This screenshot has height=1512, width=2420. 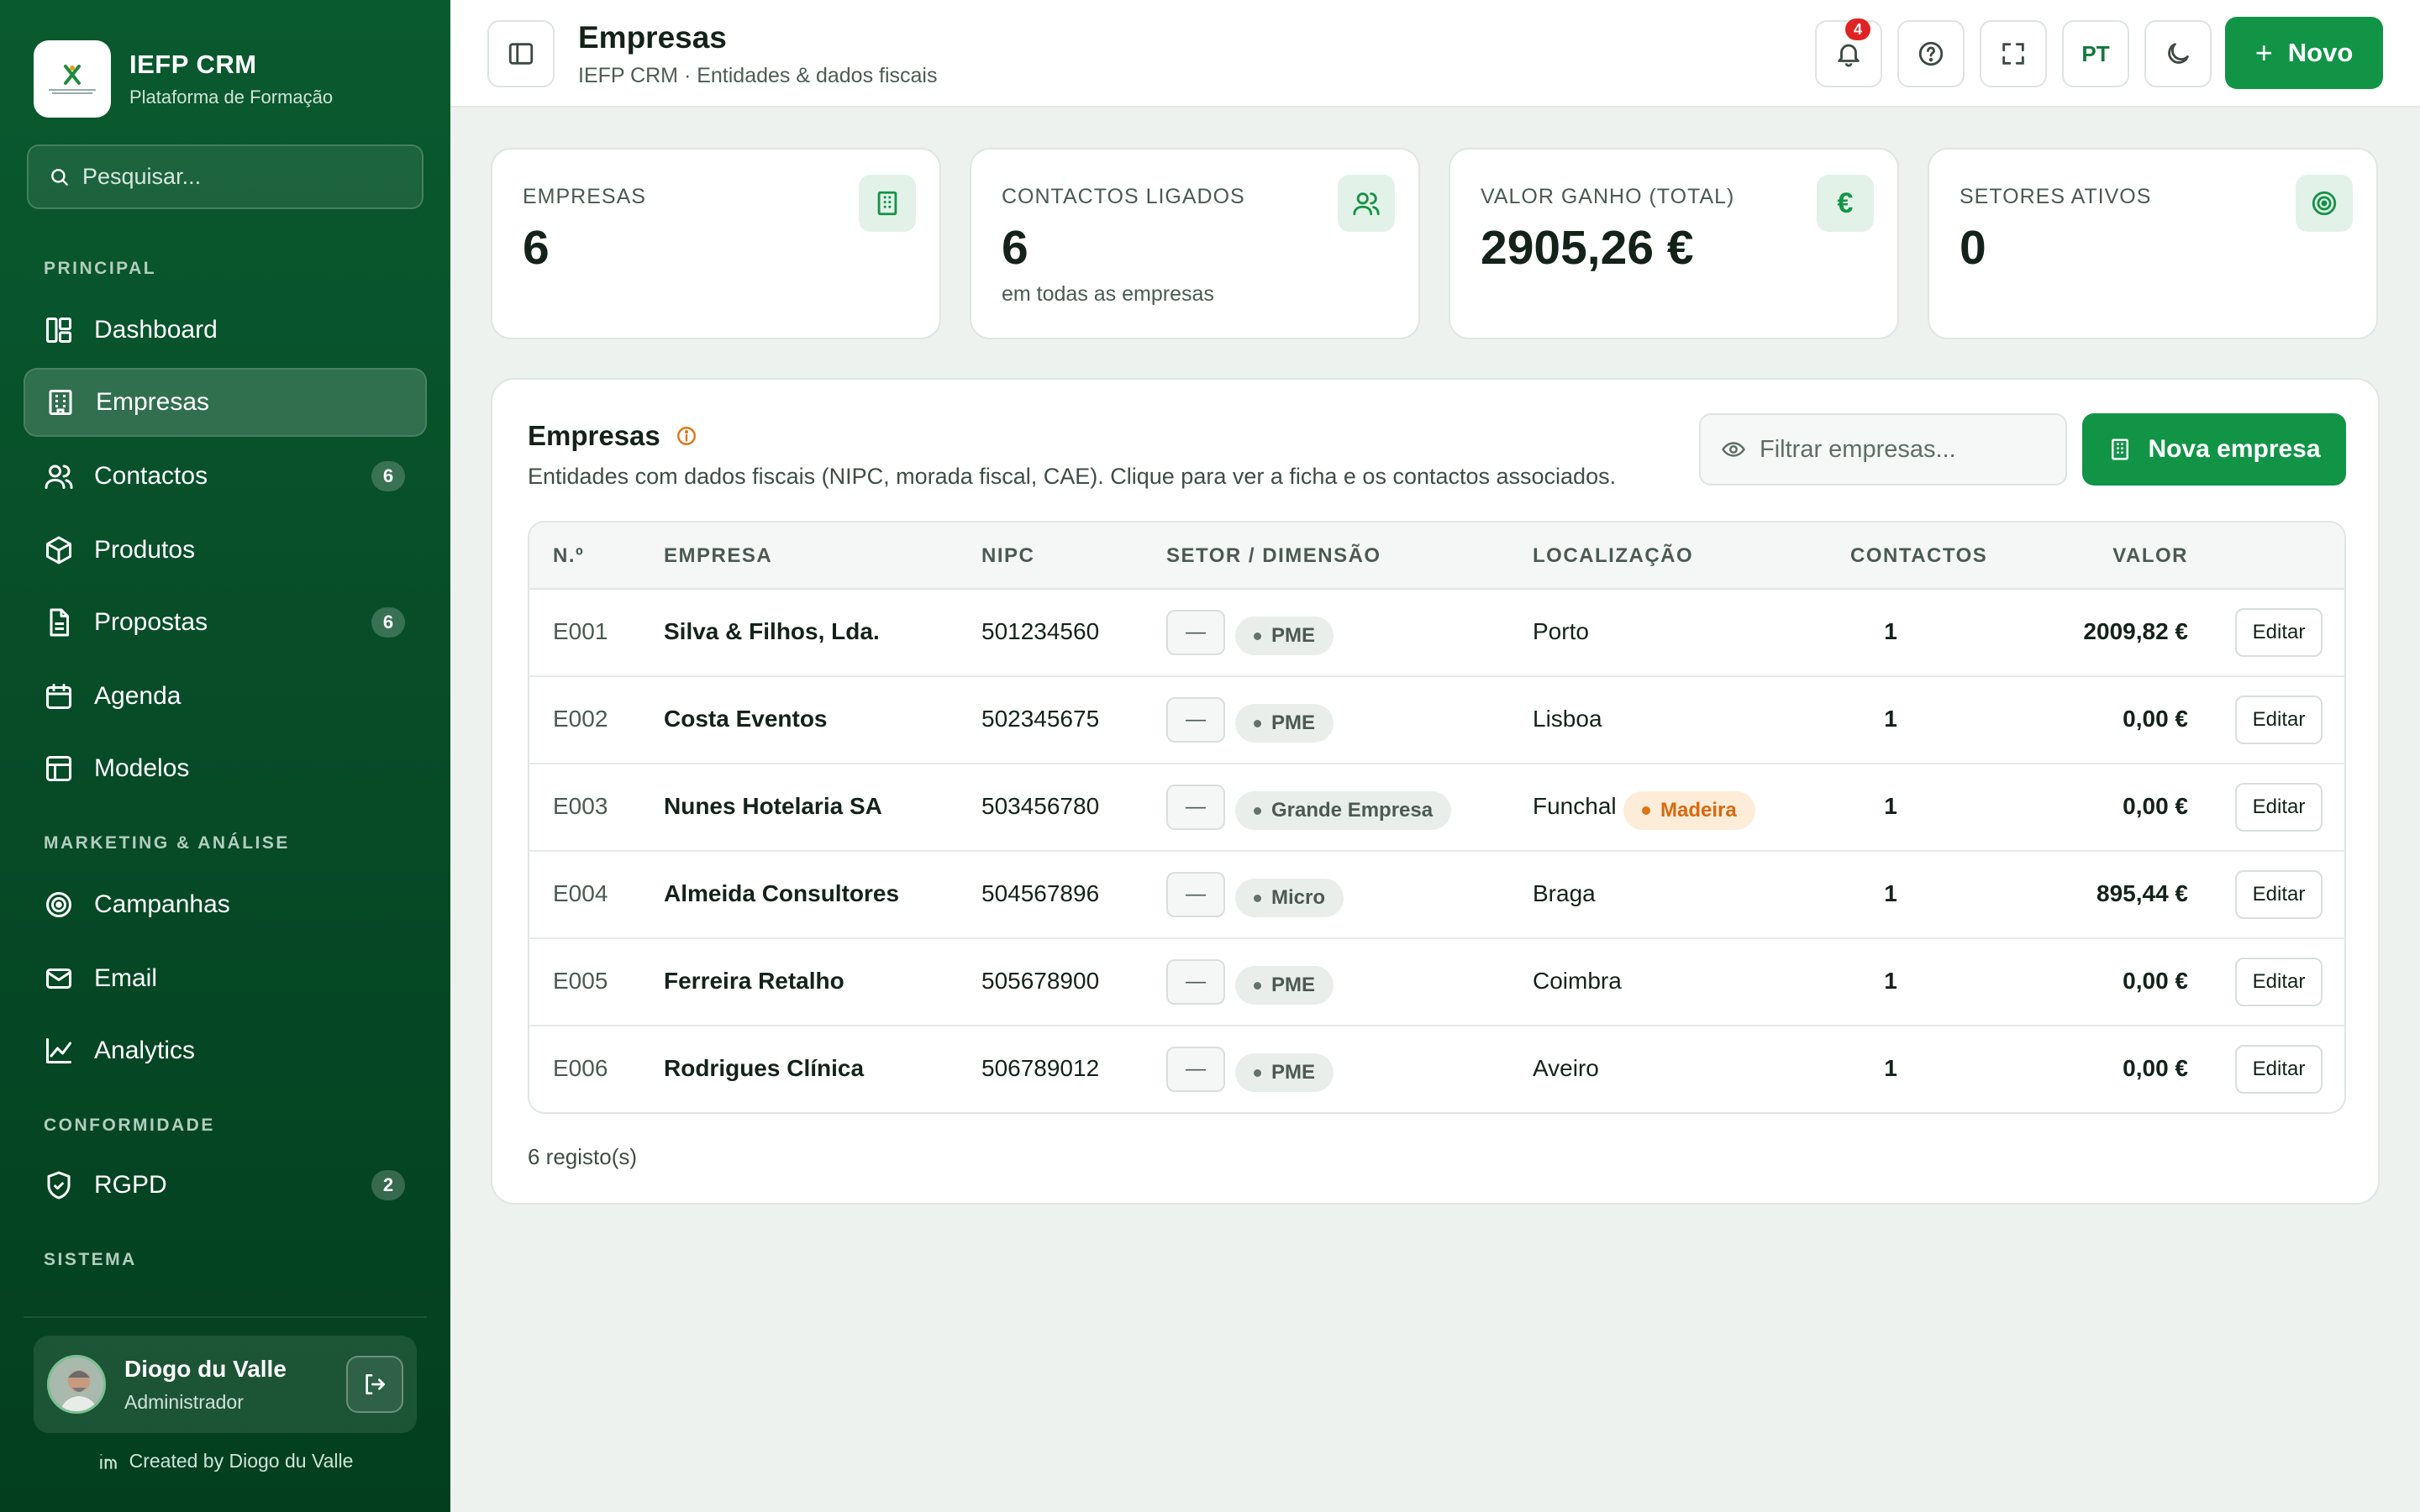 I want to click on sidebar-item-campanhas: Campanhas, so click(x=225, y=904).